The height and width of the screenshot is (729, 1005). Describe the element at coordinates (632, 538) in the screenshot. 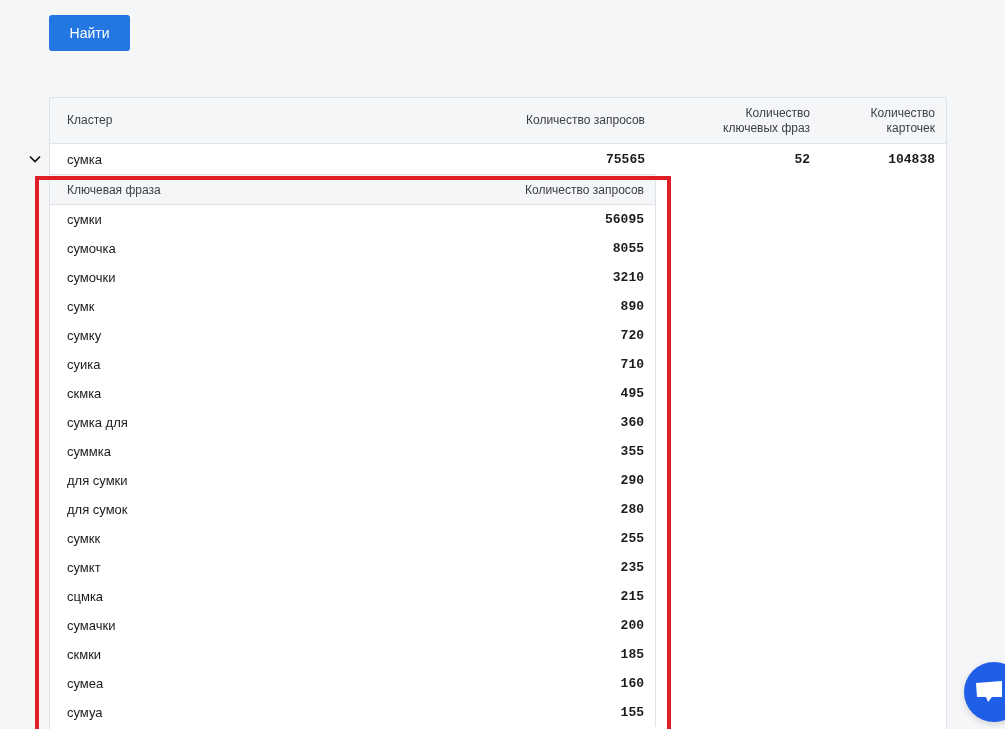

I see `table-cell: 255` at that location.